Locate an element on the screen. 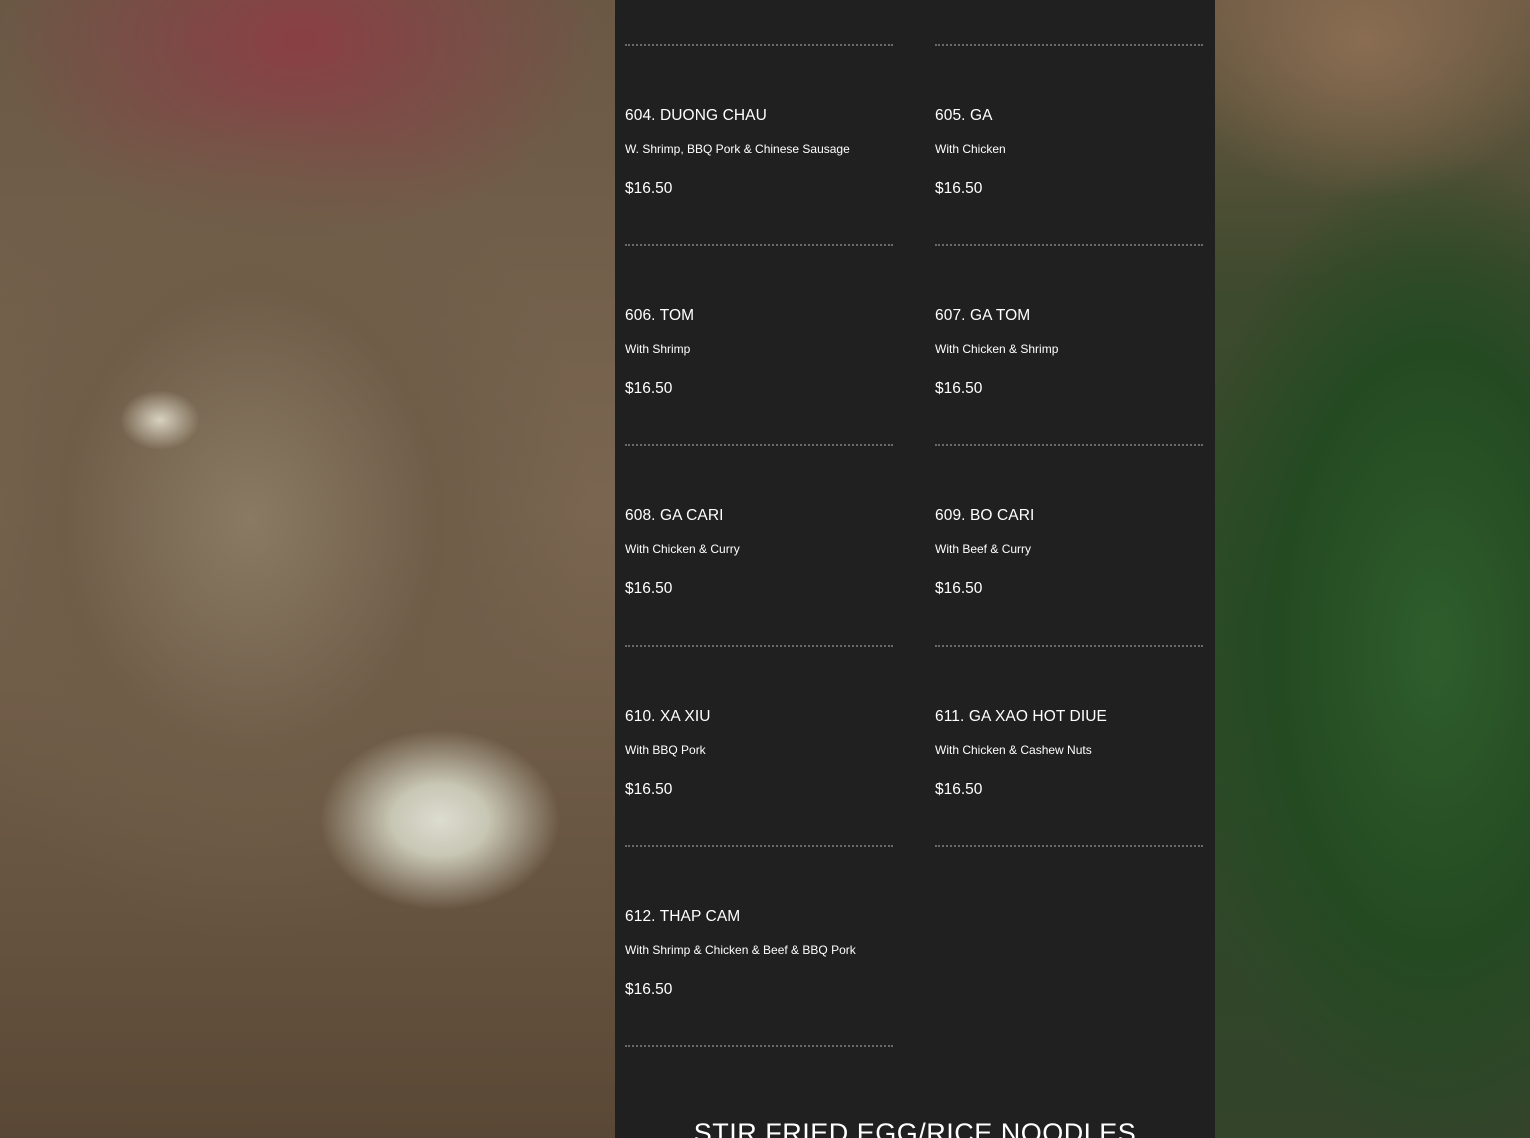  item-name: 605. GA is located at coordinates (964, 115).